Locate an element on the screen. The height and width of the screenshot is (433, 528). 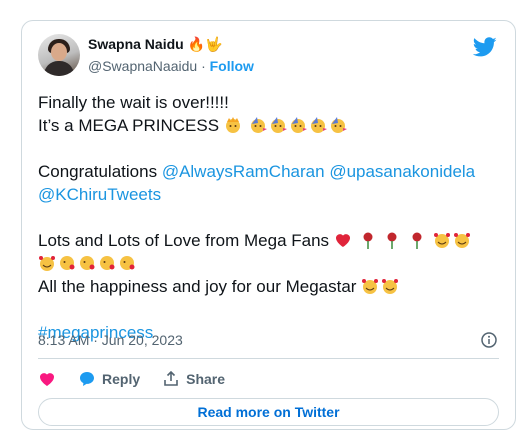
user-name: Swapna Naidu 🔥🤟 is located at coordinates (155, 44).